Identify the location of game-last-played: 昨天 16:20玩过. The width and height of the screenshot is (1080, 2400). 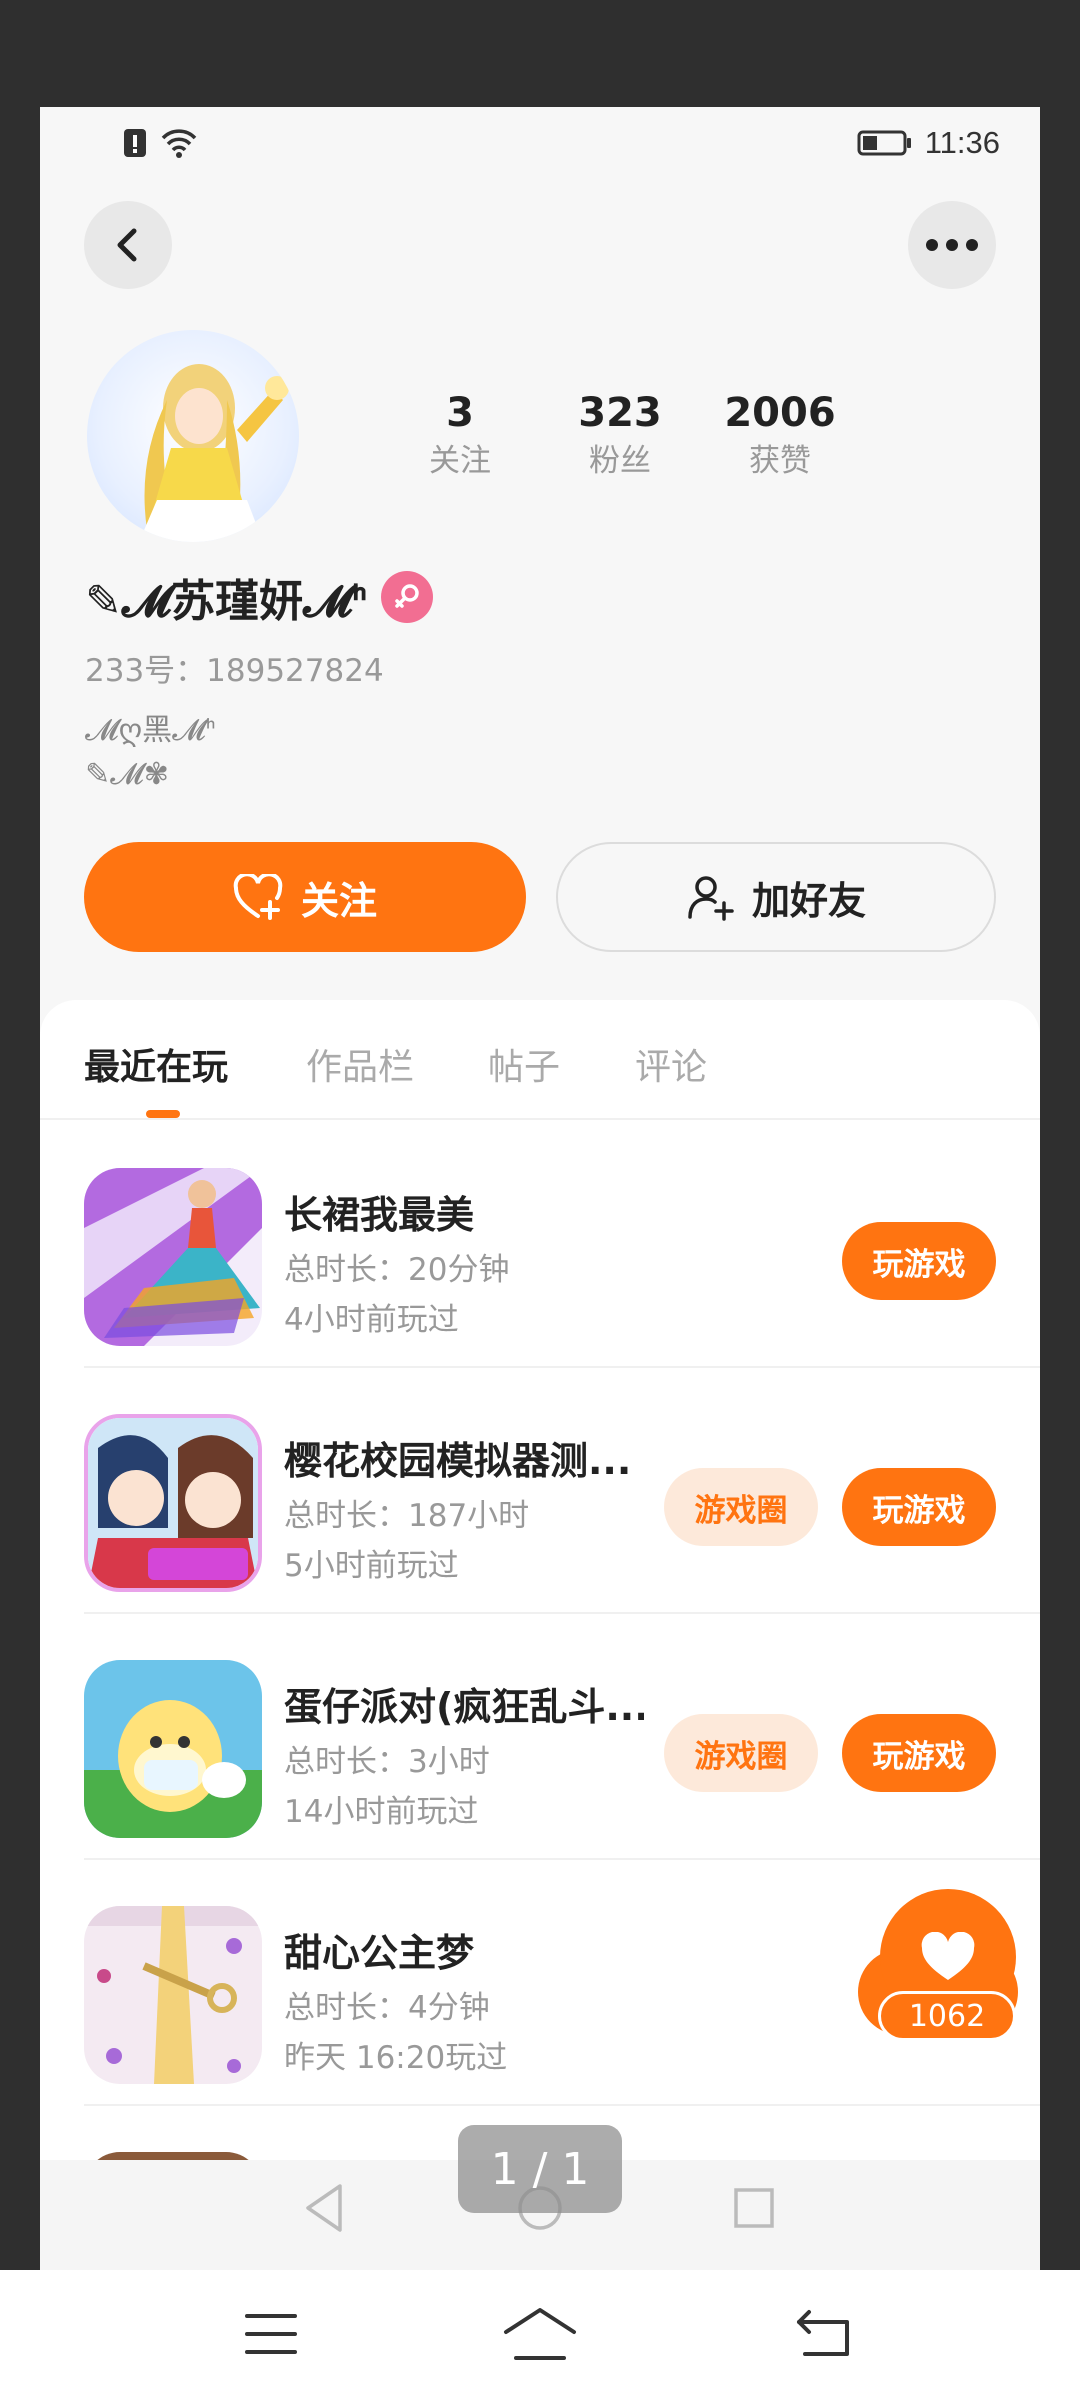
(396, 2058).